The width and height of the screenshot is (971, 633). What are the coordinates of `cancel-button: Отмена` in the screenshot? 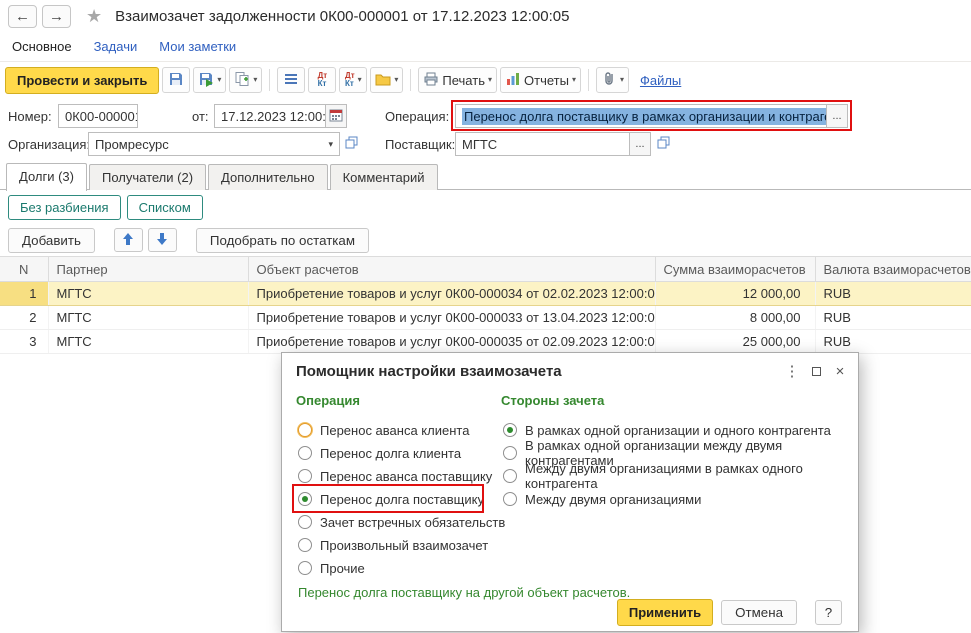 It's located at (759, 612).